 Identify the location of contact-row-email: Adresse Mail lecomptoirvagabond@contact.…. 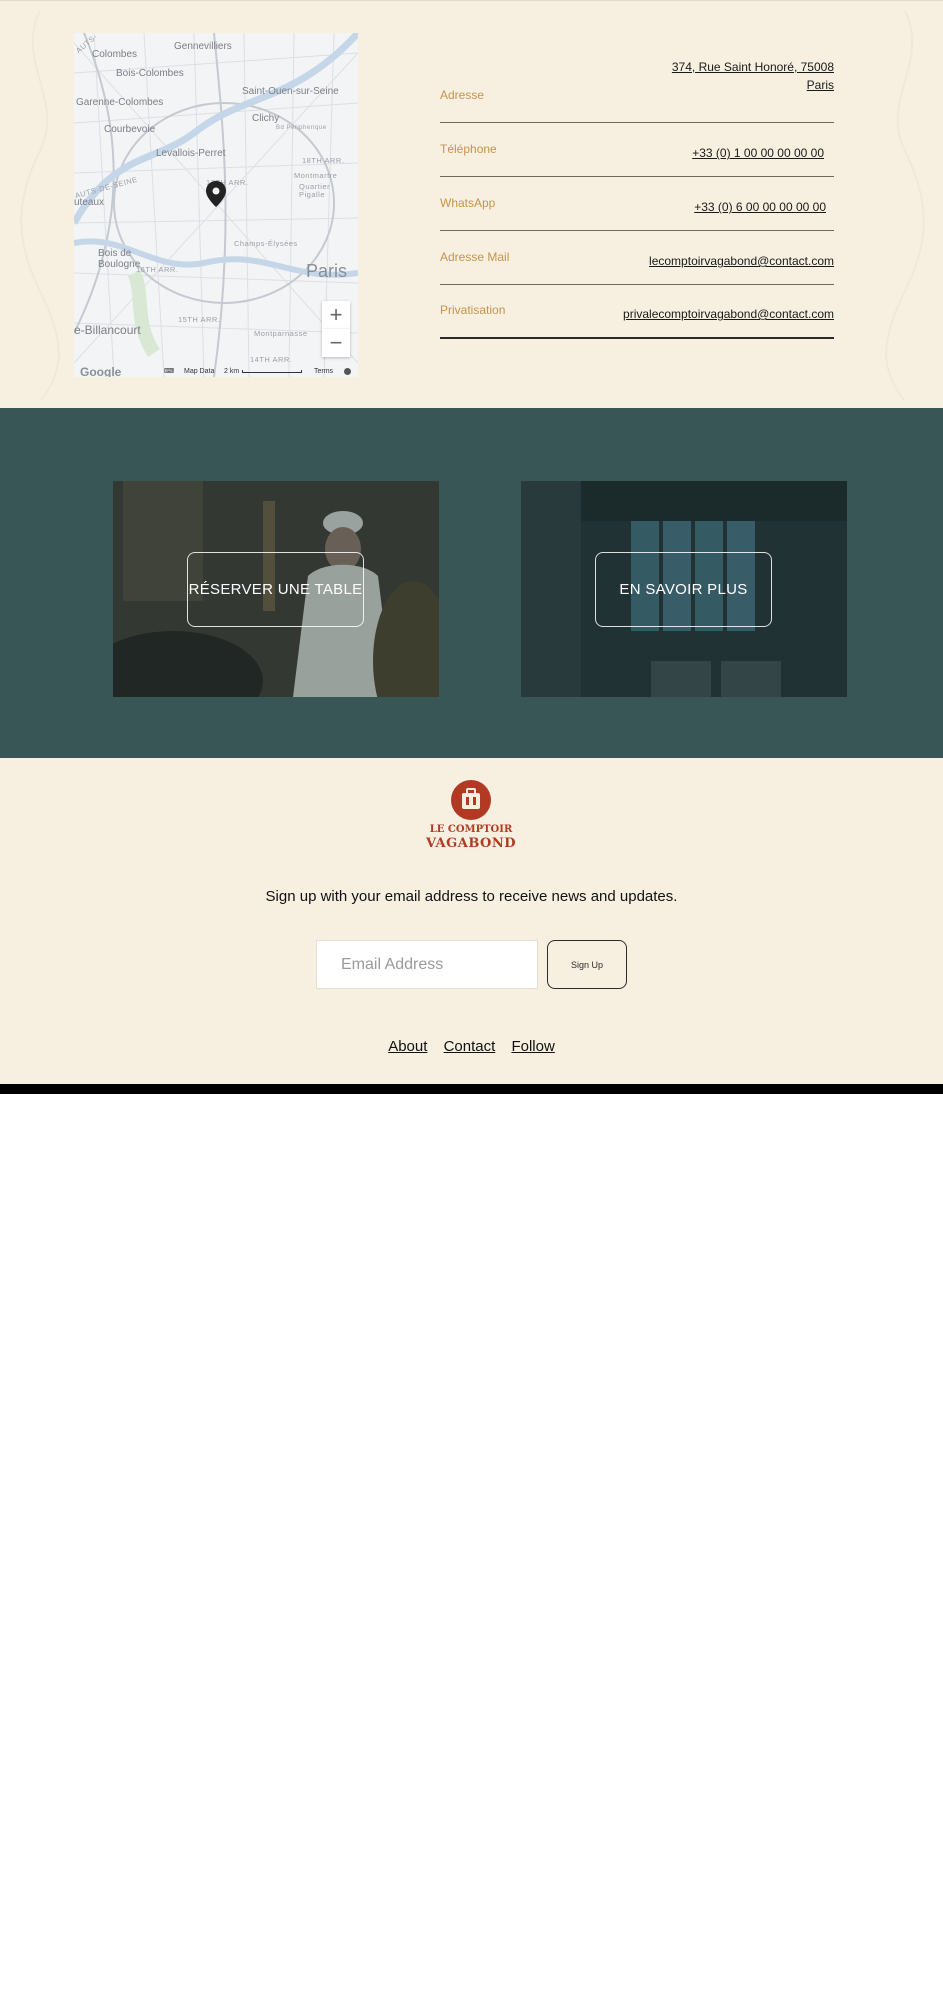
(637, 258).